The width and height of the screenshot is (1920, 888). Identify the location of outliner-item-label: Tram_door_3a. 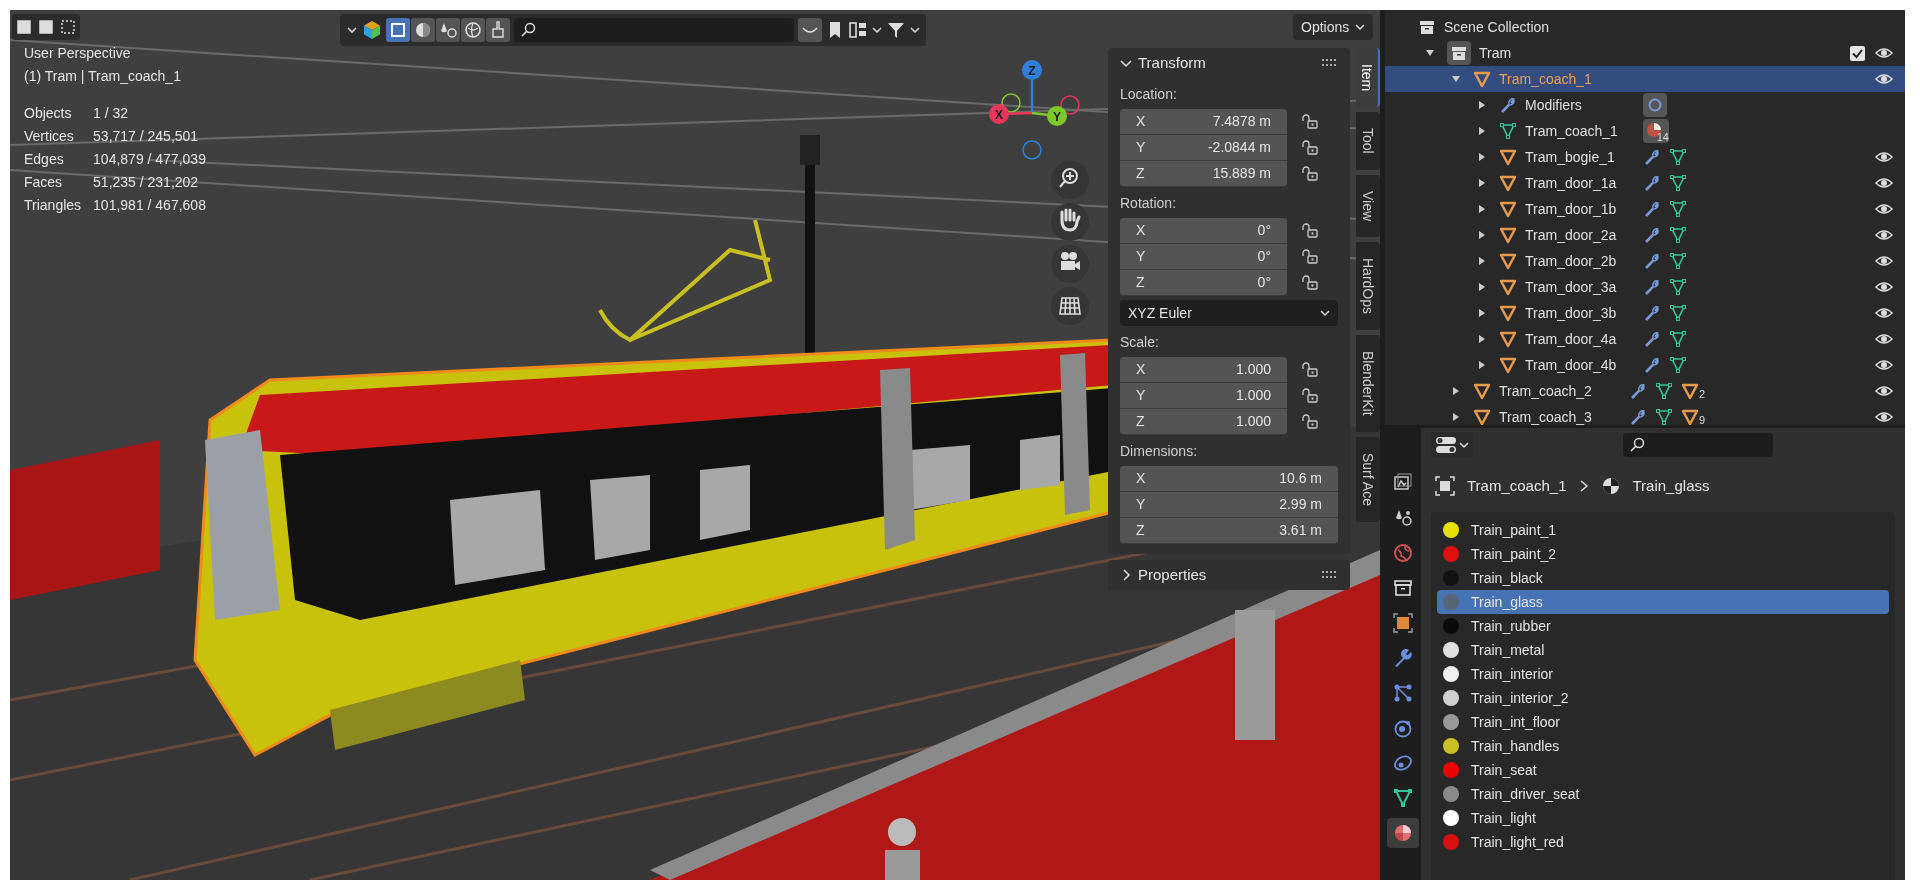
(1584, 287).